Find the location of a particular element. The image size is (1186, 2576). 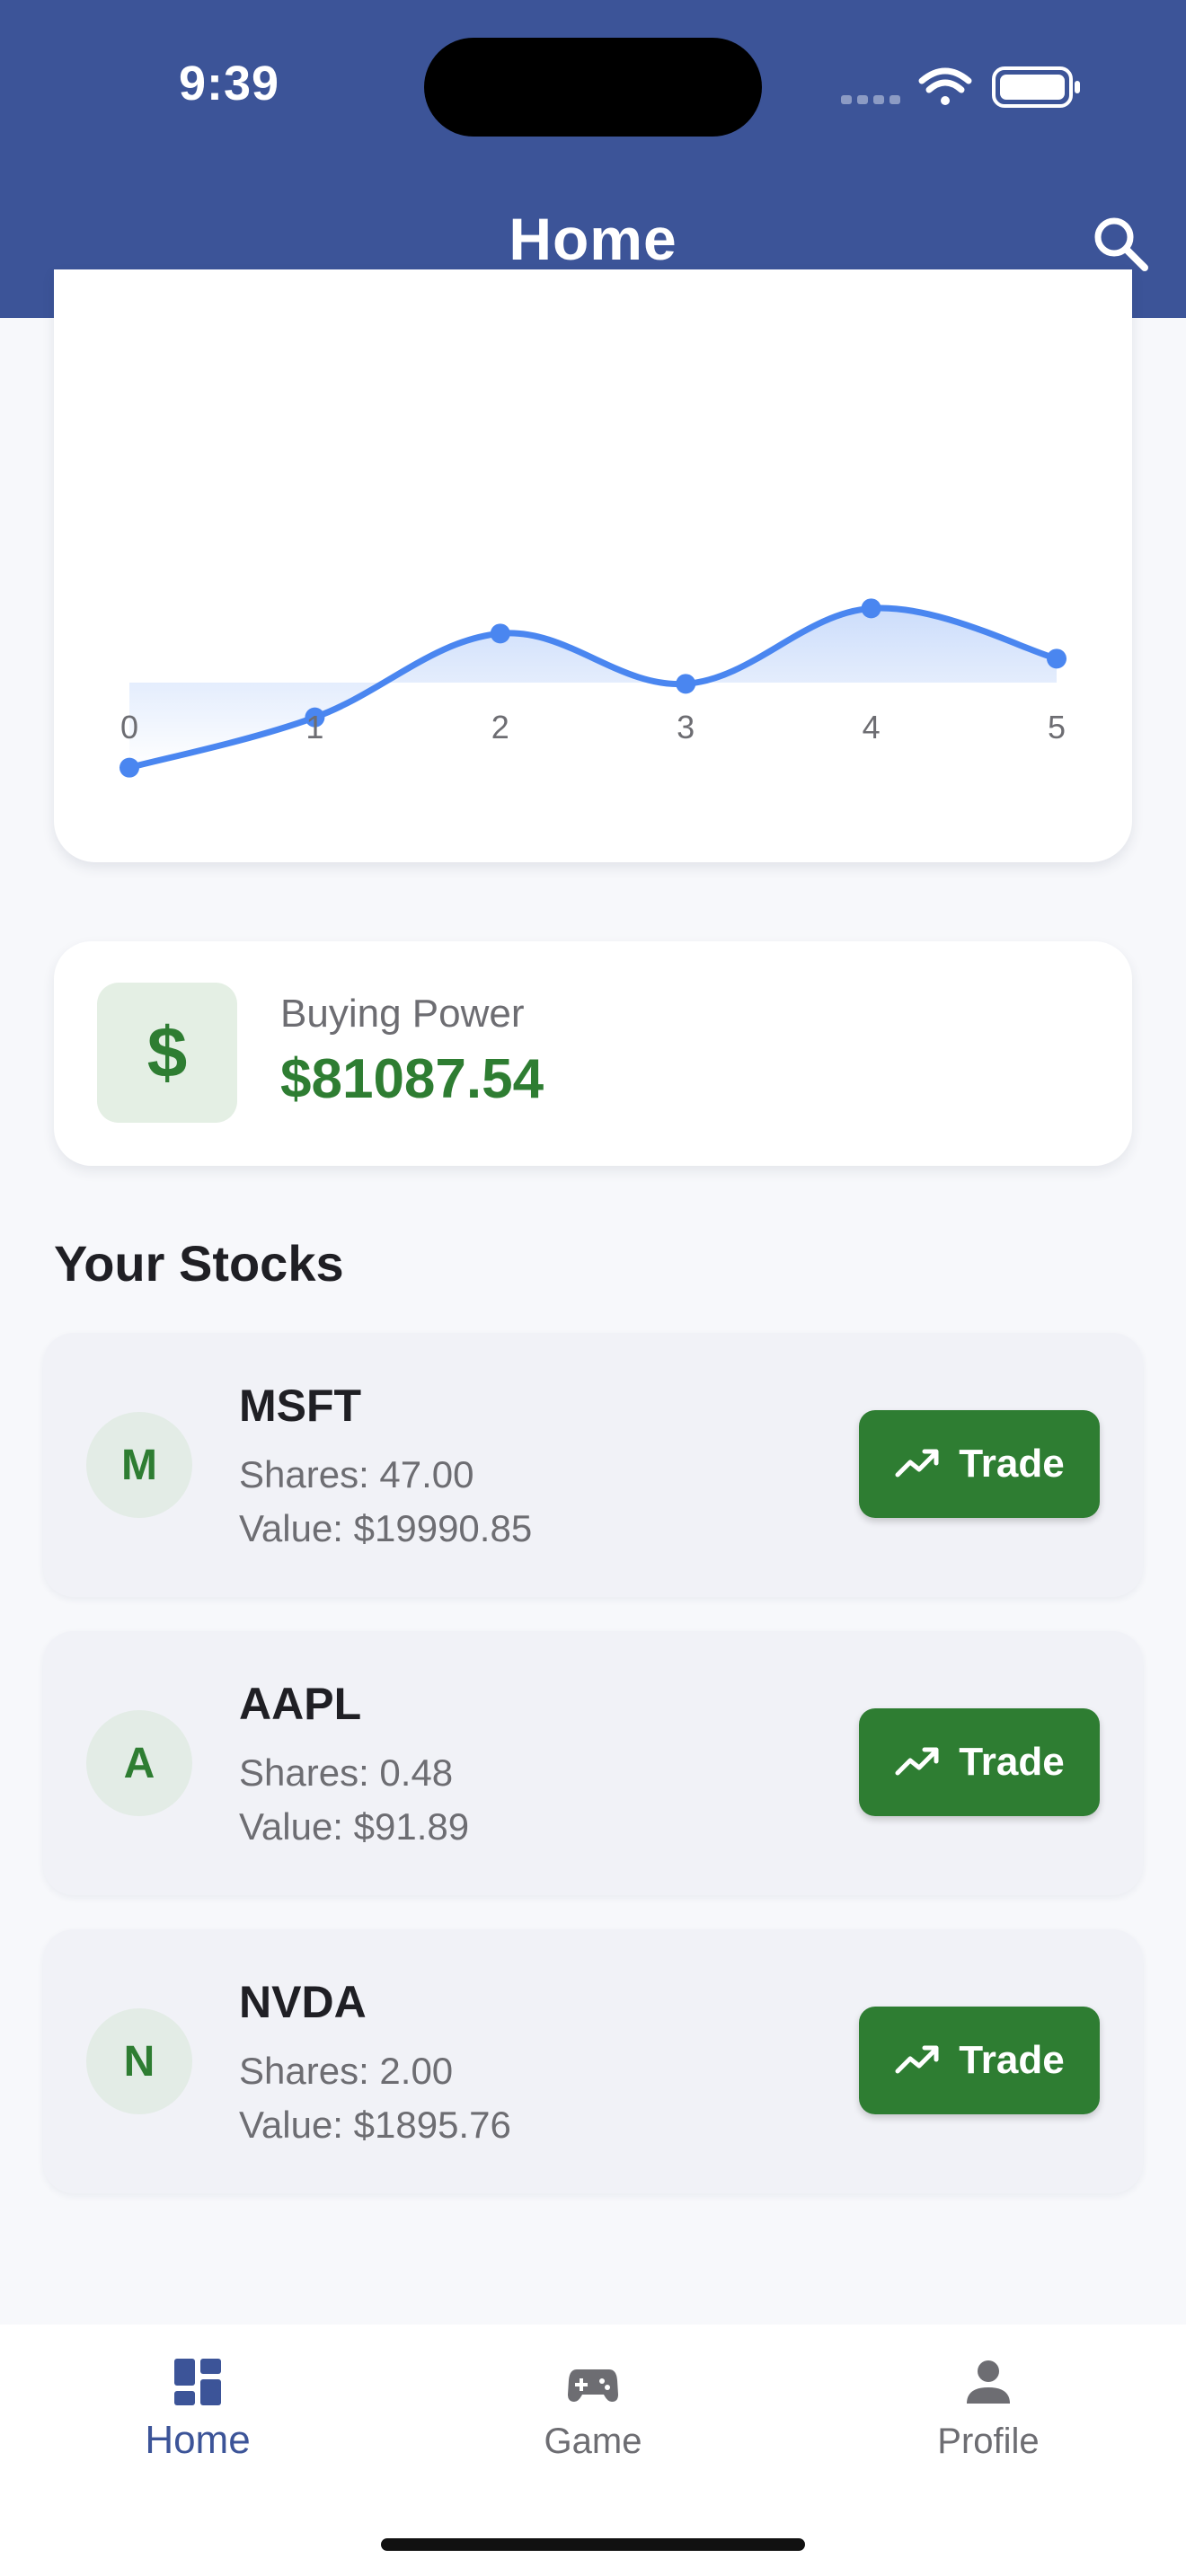

dashboard-icon is located at coordinates (197, 2382).